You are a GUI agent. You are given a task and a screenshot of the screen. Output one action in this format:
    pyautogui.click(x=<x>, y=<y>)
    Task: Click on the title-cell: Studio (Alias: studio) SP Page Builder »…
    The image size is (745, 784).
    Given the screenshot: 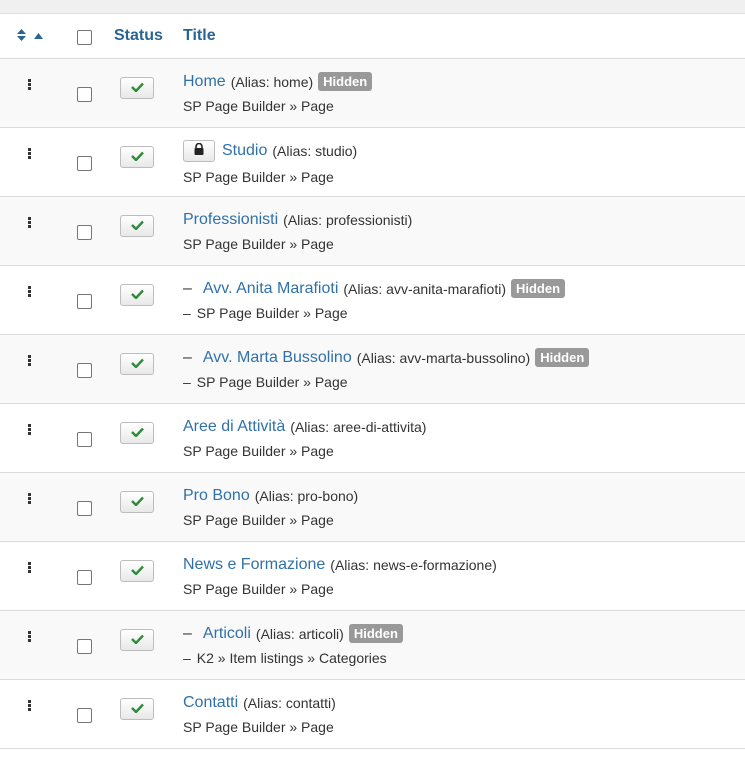 What is the action you would take?
    pyautogui.click(x=463, y=162)
    